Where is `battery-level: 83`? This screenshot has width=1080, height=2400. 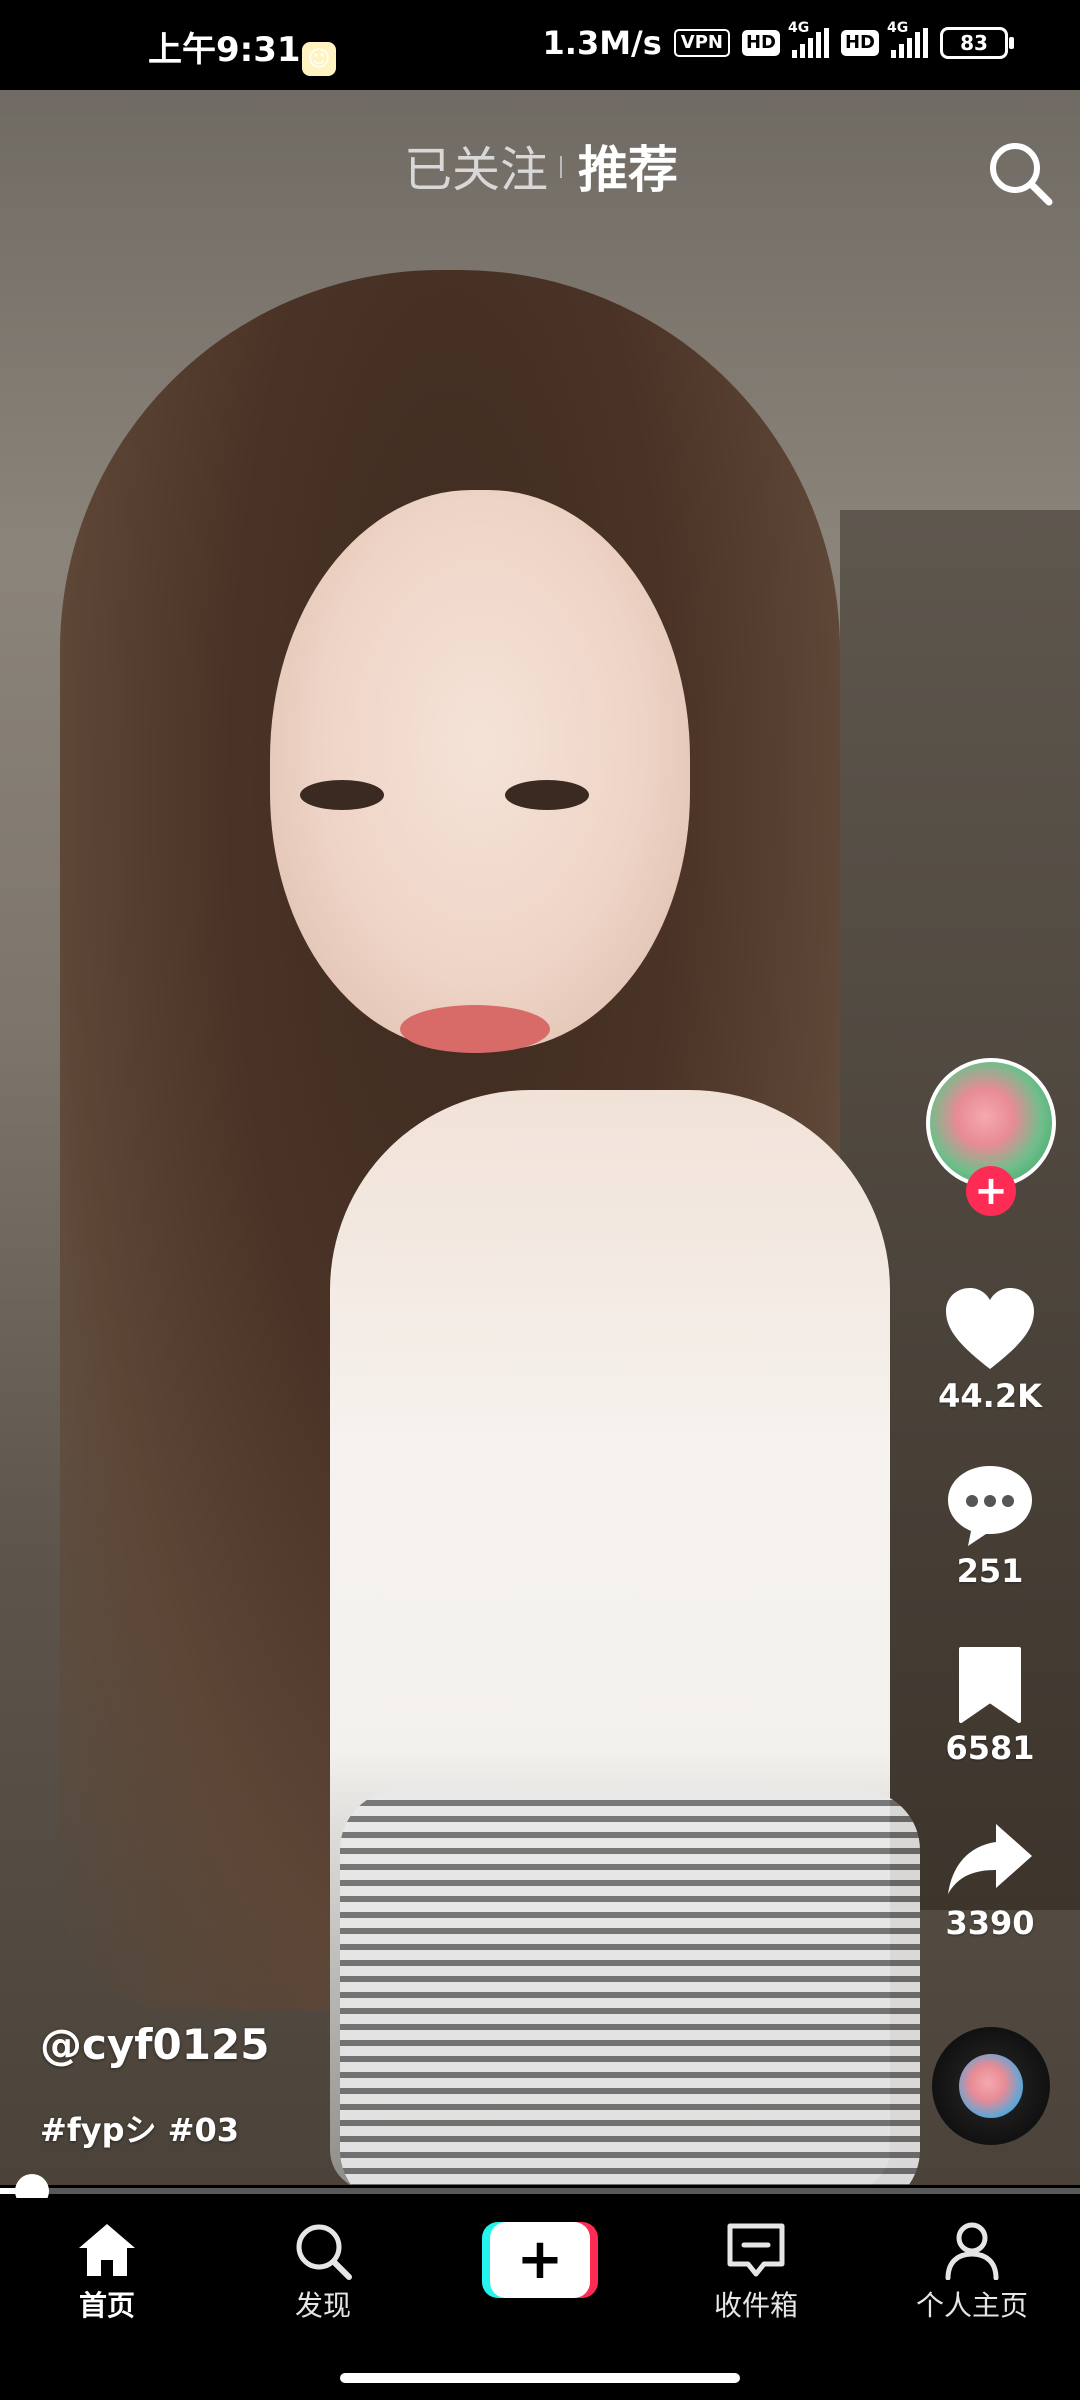 battery-level: 83 is located at coordinates (974, 43).